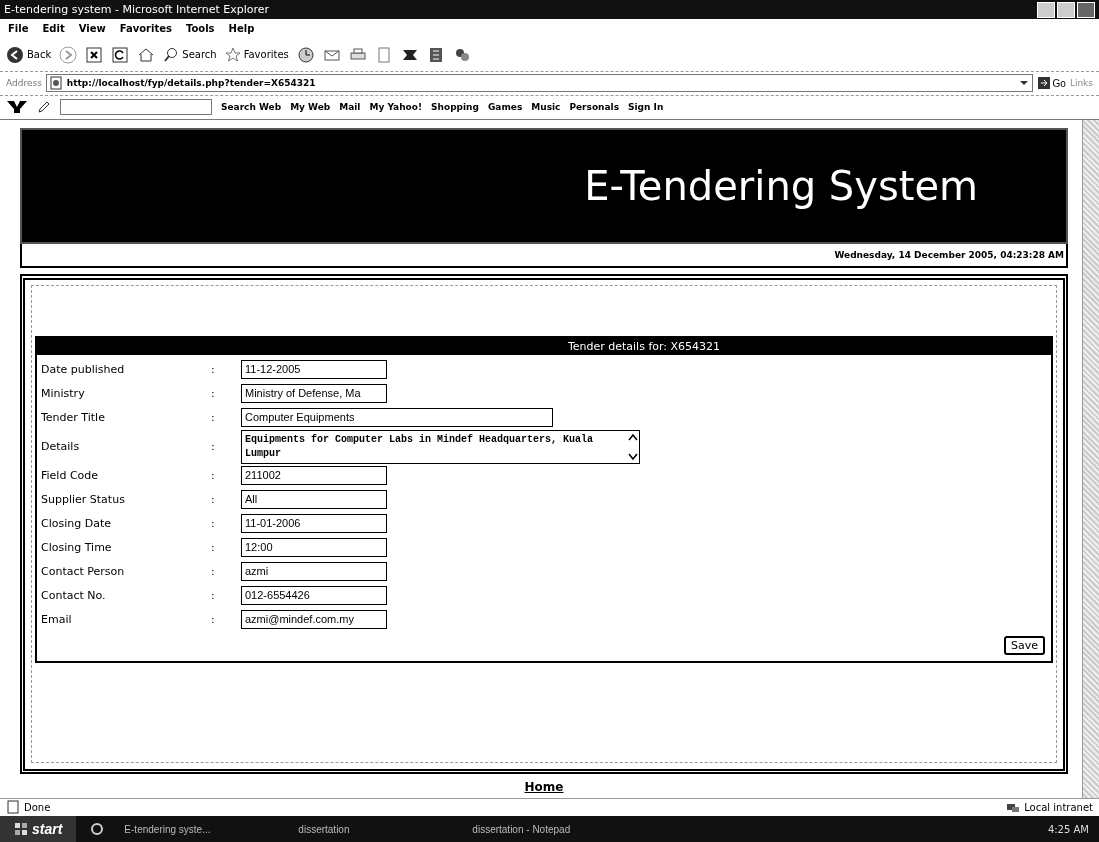 This screenshot has width=1099, height=842. I want to click on input-field: azmi, so click(314, 572).